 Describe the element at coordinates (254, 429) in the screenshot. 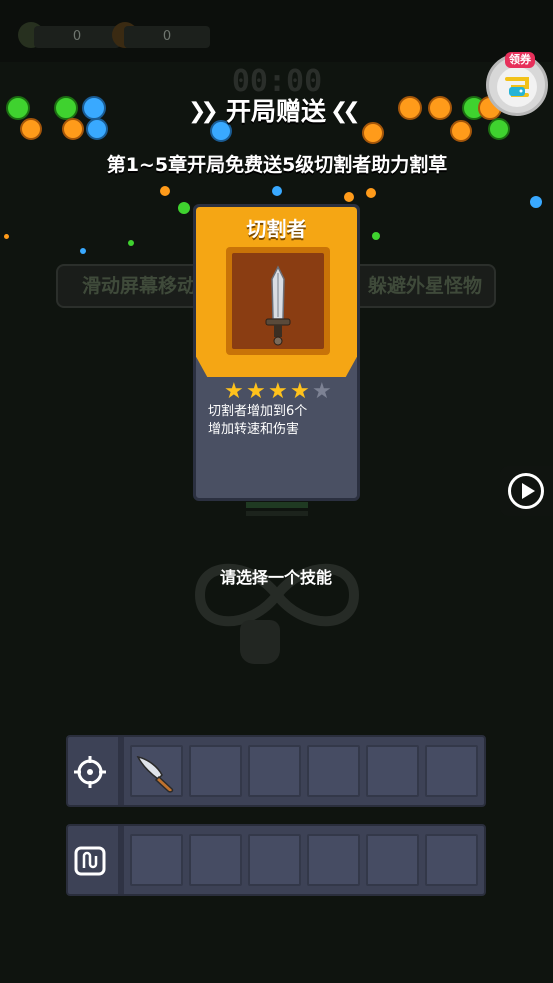

I see `skill-desc-line2: 增加转速和伤害` at that location.